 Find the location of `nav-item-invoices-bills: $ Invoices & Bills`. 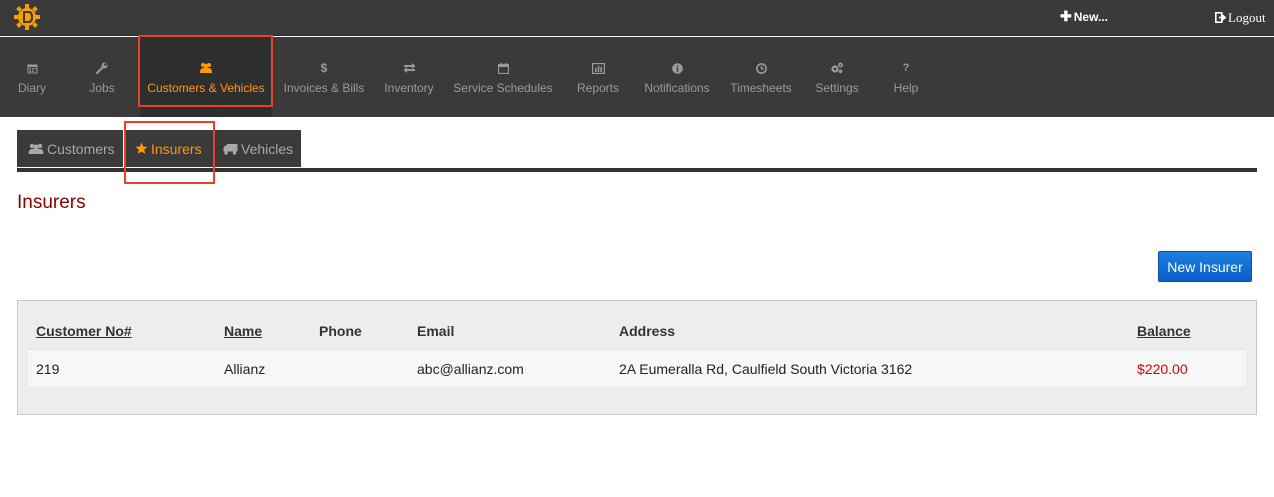

nav-item-invoices-bills: $ Invoices & Bills is located at coordinates (324, 77).